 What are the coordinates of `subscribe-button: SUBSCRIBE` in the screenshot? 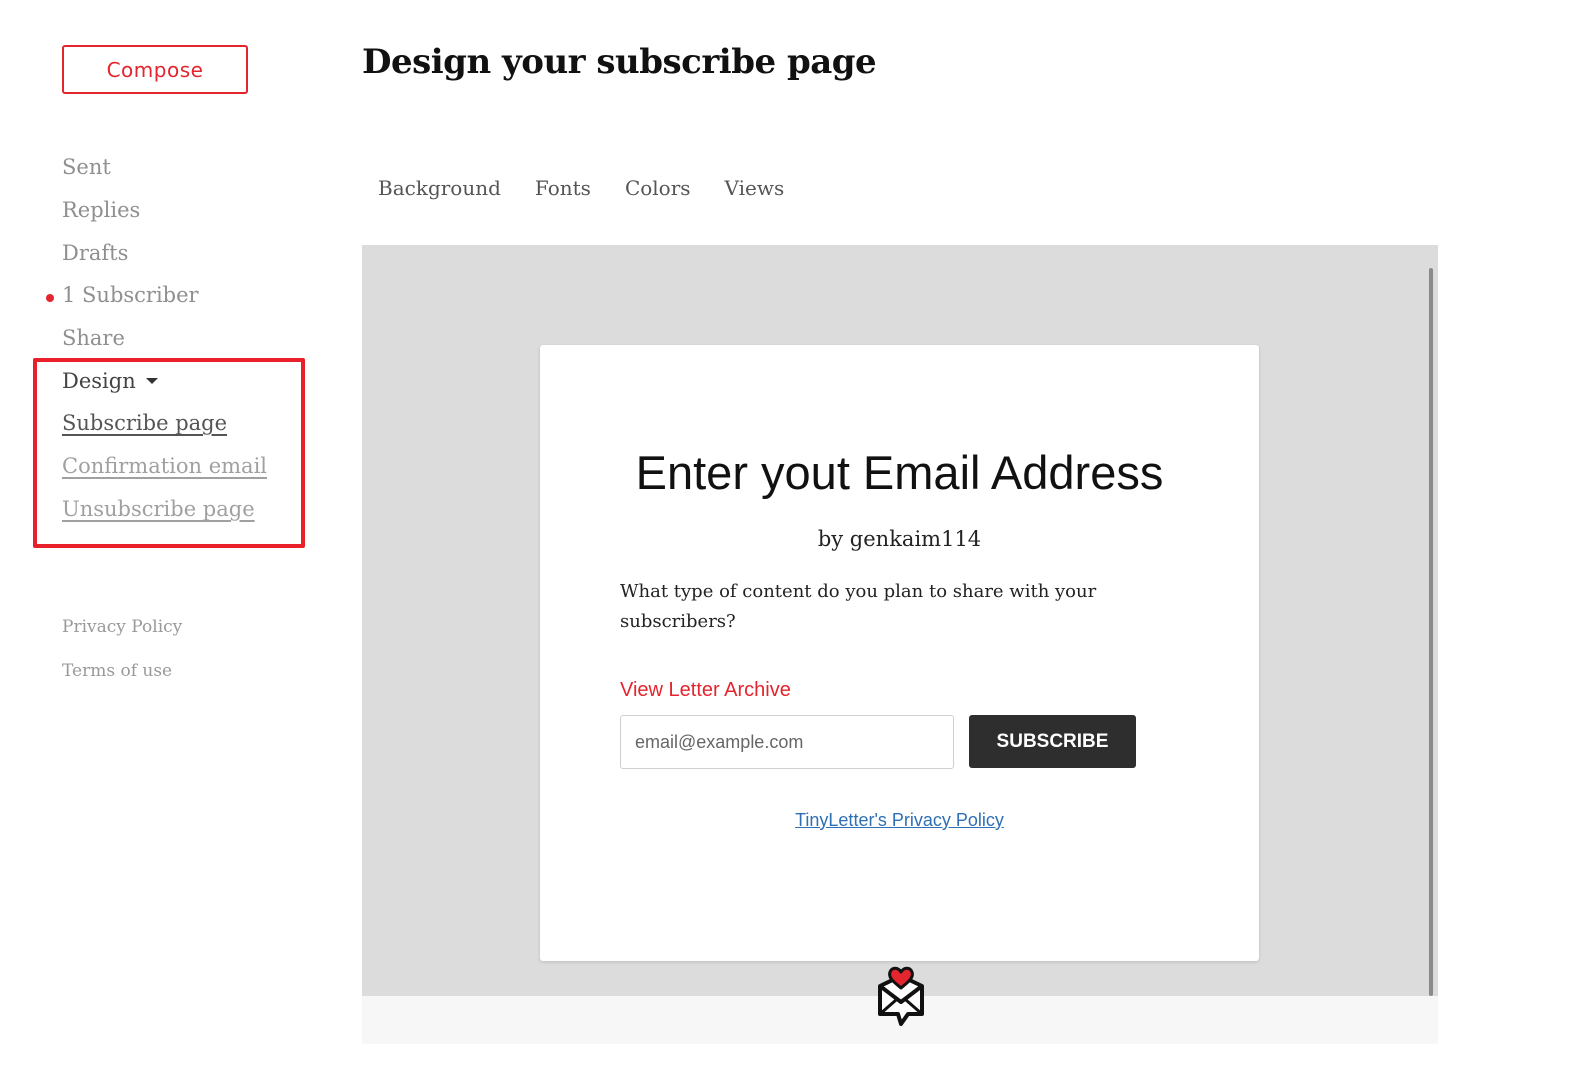 It's located at (1052, 741).